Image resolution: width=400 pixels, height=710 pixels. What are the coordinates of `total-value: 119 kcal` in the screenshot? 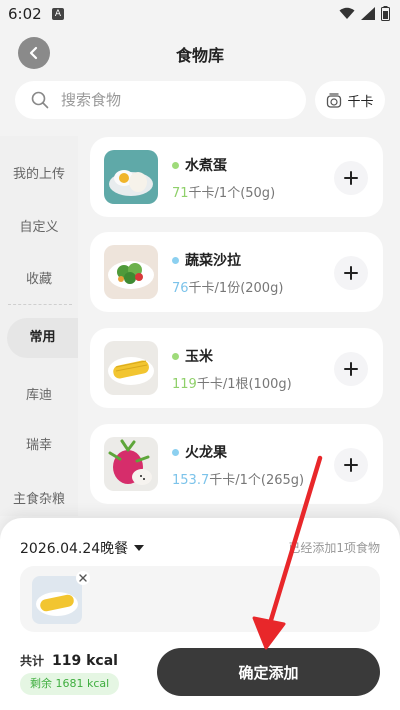 It's located at (85, 661).